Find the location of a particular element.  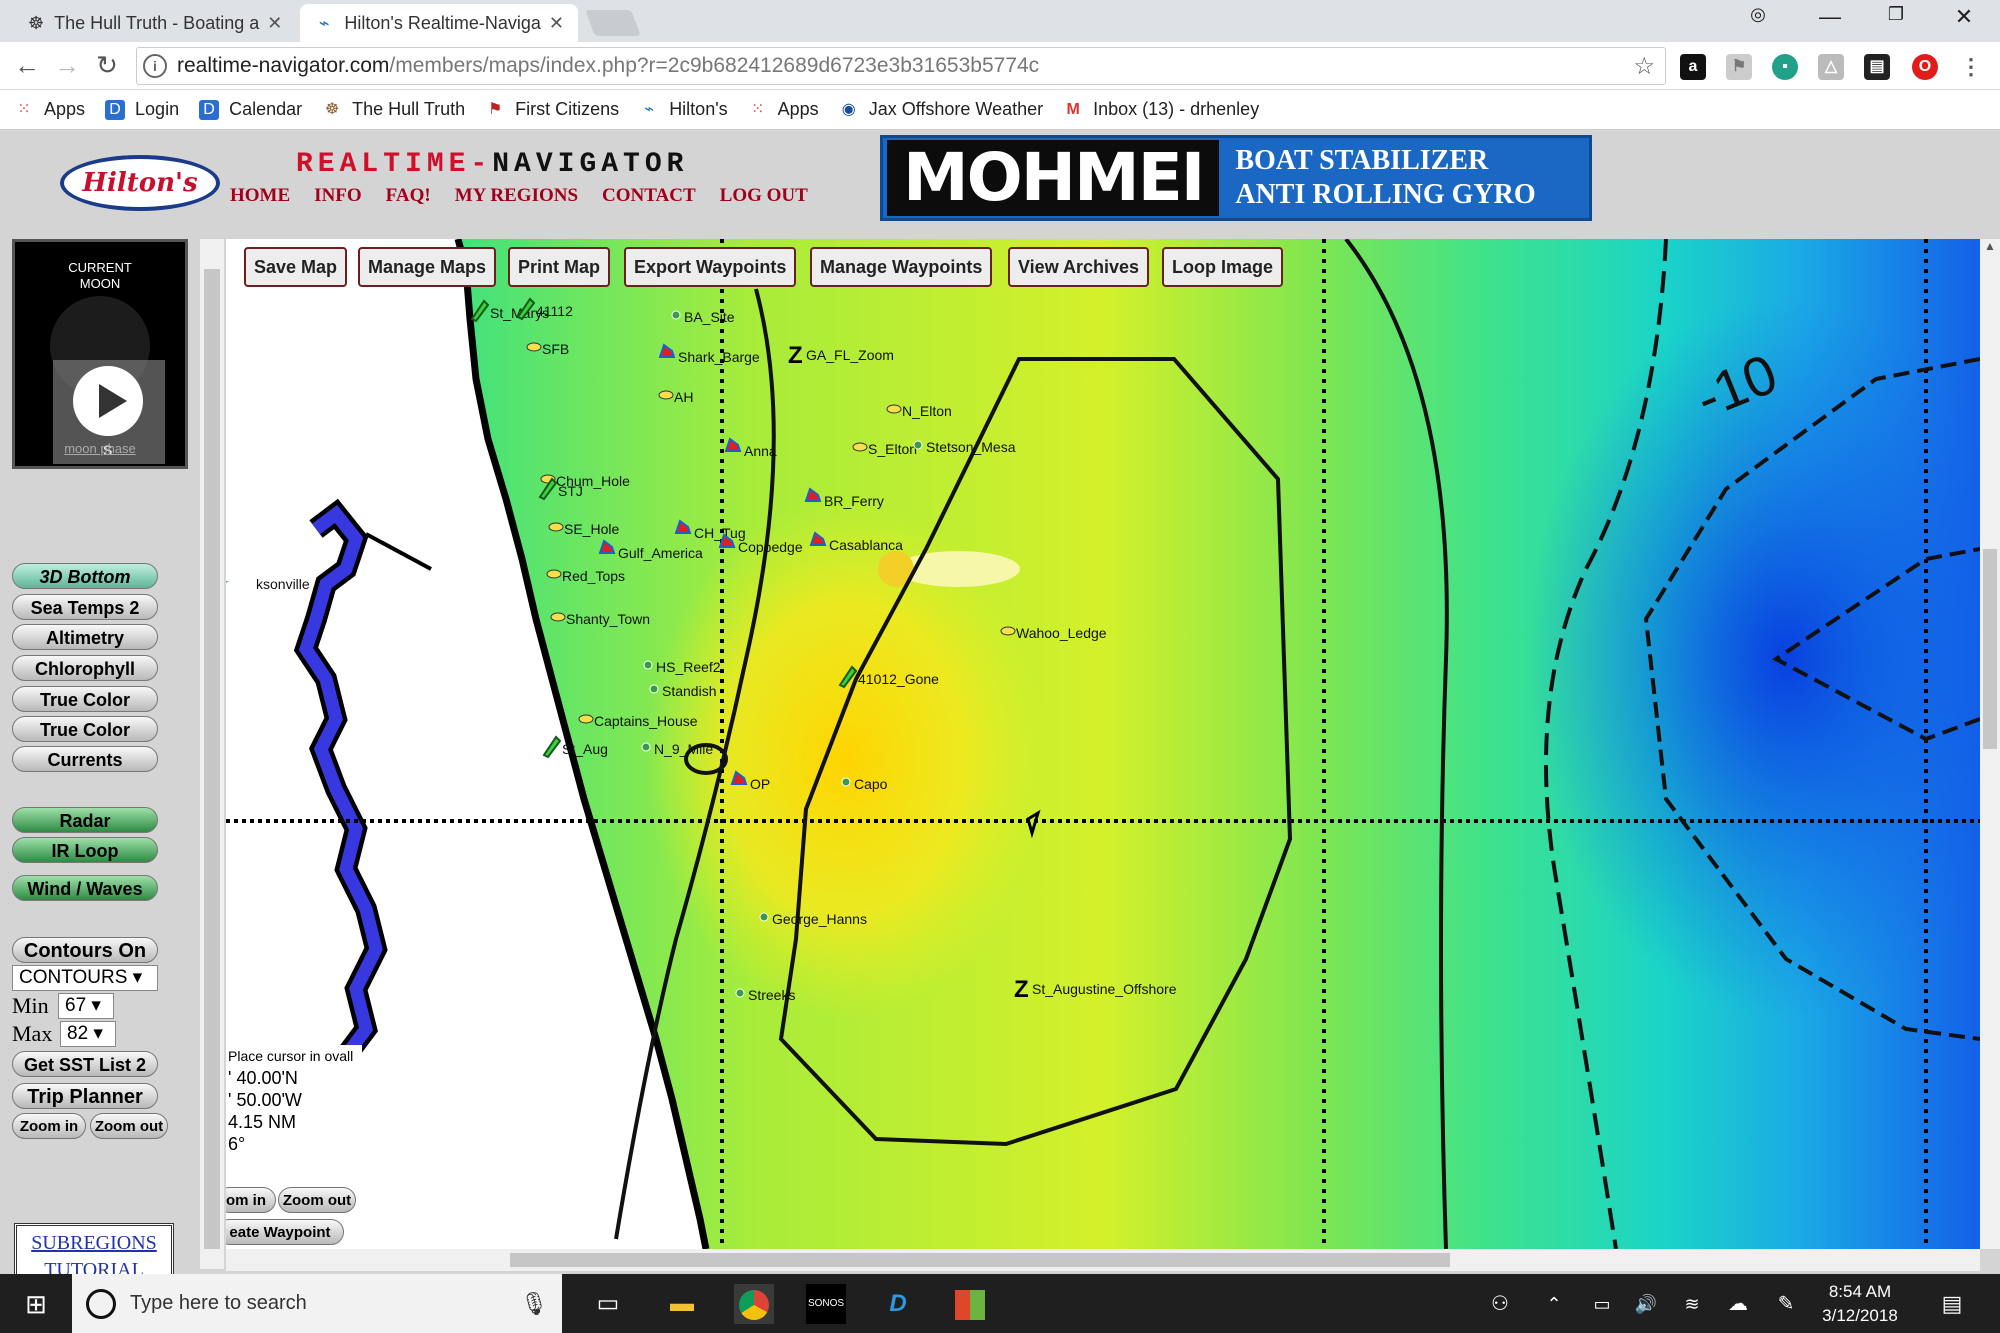

reload-icon: ↻ is located at coordinates (107, 65).